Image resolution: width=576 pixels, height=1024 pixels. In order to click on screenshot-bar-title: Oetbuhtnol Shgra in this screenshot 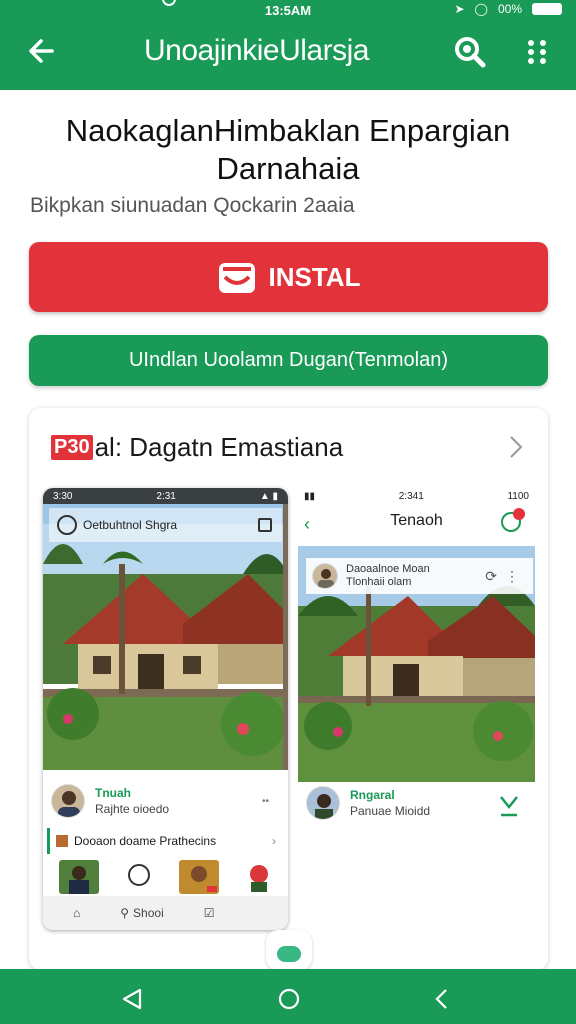, I will do `click(130, 525)`.